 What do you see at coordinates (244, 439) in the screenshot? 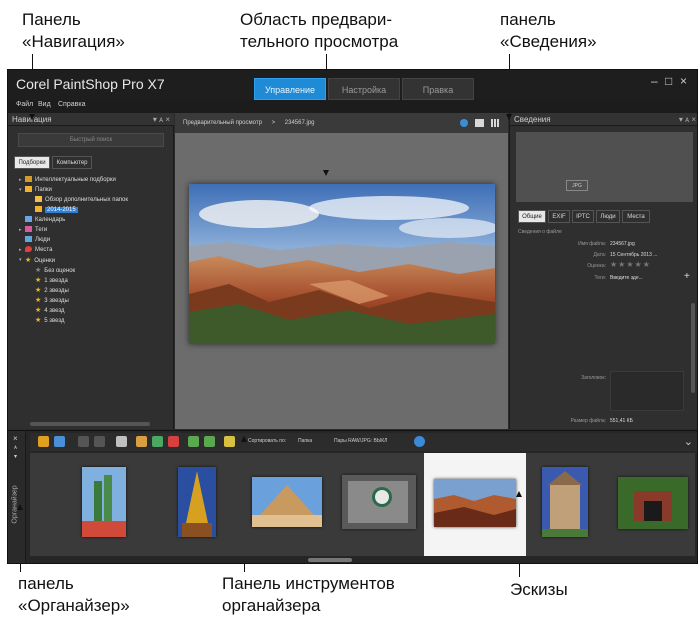
I see `arrow-head-toolbar` at bounding box center [244, 439].